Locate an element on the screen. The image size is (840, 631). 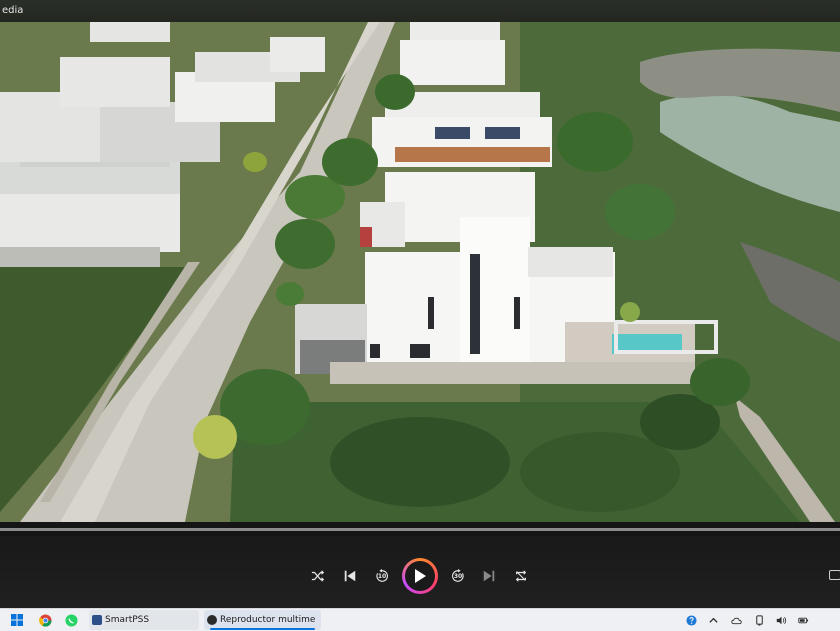
seek-bar-area is located at coordinates (420, 529).